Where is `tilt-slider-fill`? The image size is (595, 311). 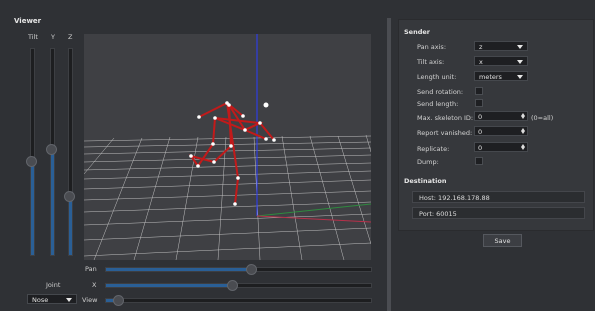 tilt-slider-fill is located at coordinates (32, 208).